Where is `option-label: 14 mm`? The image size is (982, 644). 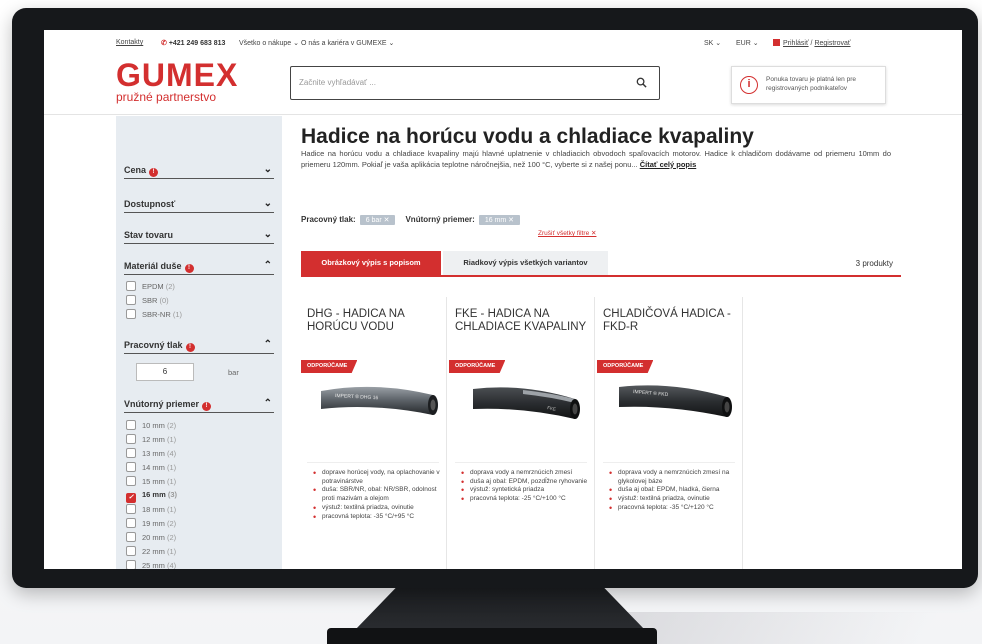 option-label: 14 mm is located at coordinates (153, 467).